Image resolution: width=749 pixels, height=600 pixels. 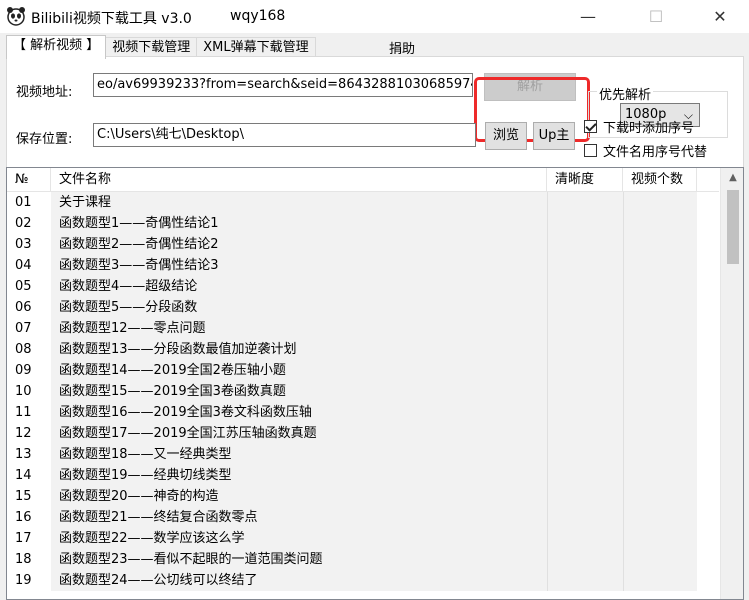 I want to click on table-row: 04 函数题型3——奇偶性结论3, so click(x=363, y=265).